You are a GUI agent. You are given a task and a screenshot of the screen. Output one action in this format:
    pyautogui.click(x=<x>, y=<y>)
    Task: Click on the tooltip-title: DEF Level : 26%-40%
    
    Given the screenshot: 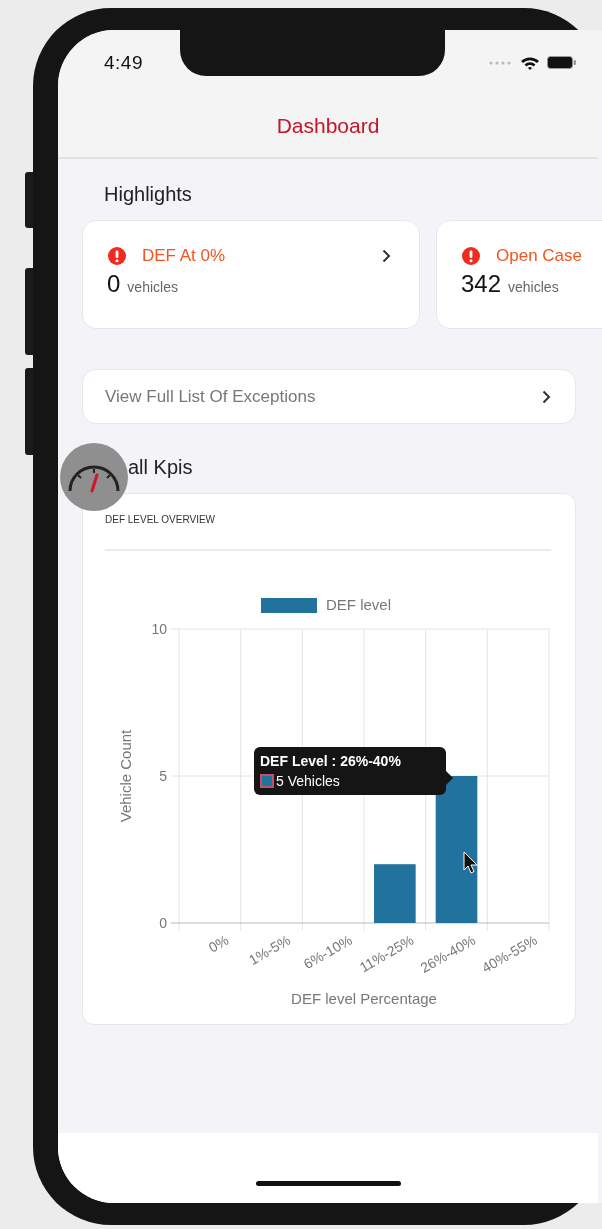 What is the action you would take?
    pyautogui.click(x=331, y=761)
    